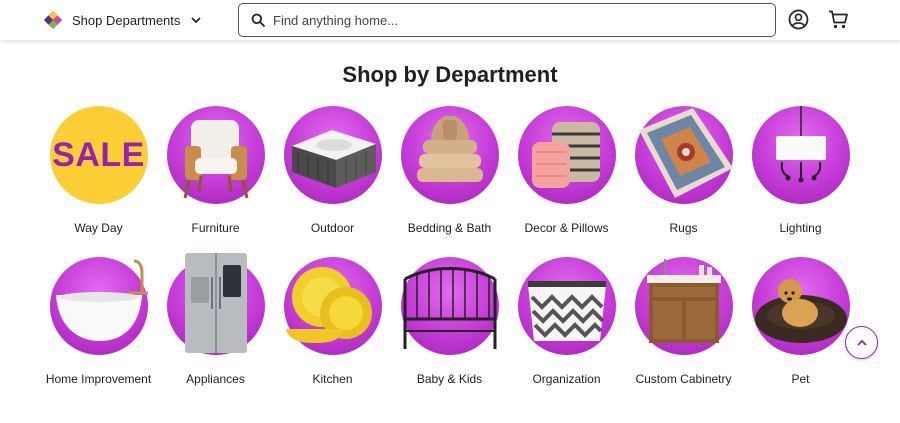  I want to click on department-tile-lighting: Lighting, so click(800, 169).